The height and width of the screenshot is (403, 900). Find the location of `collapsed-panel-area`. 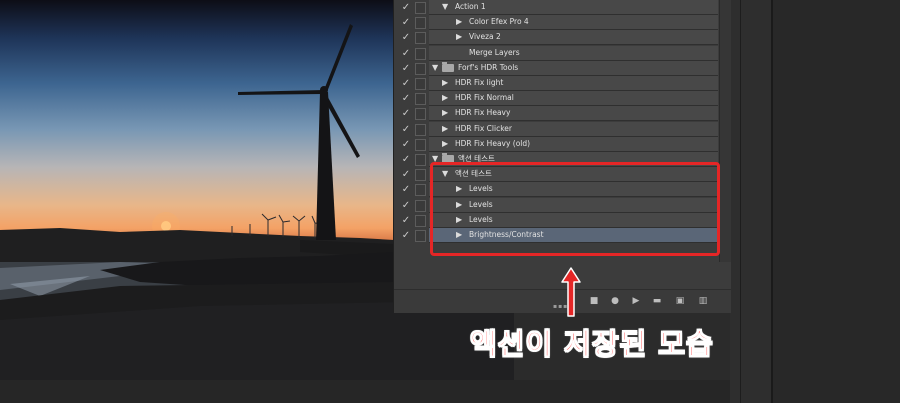

collapsed-panel-area is located at coordinates (836, 201).